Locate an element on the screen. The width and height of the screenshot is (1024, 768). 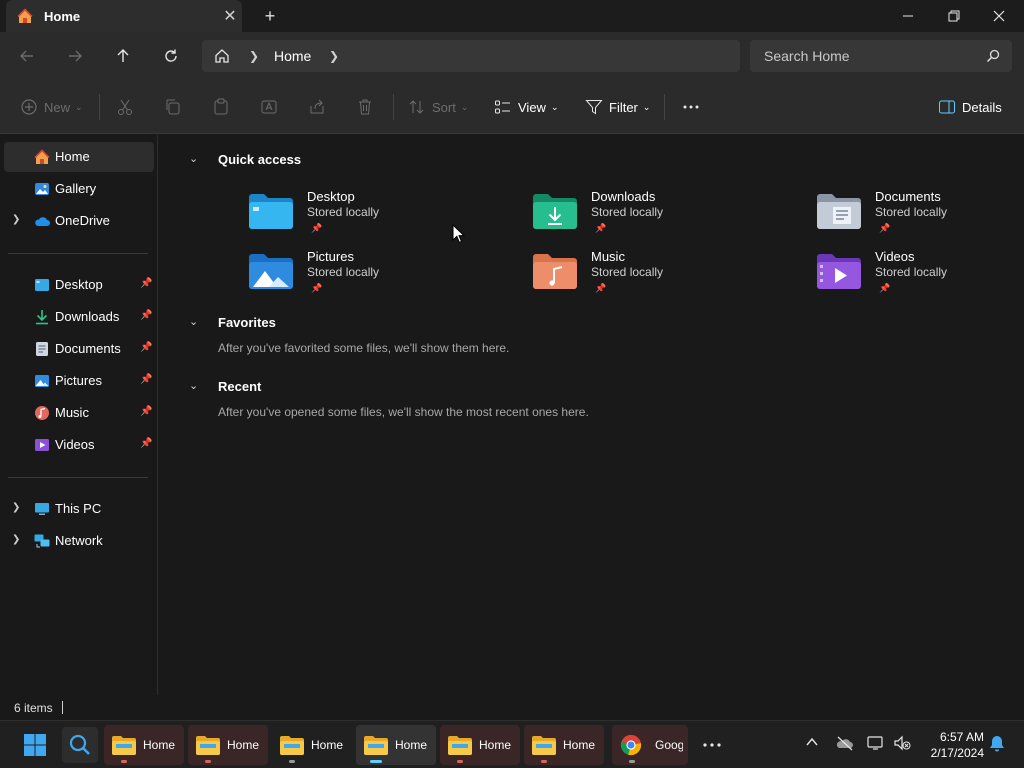
minimize-icon is located at coordinates (908, 16).